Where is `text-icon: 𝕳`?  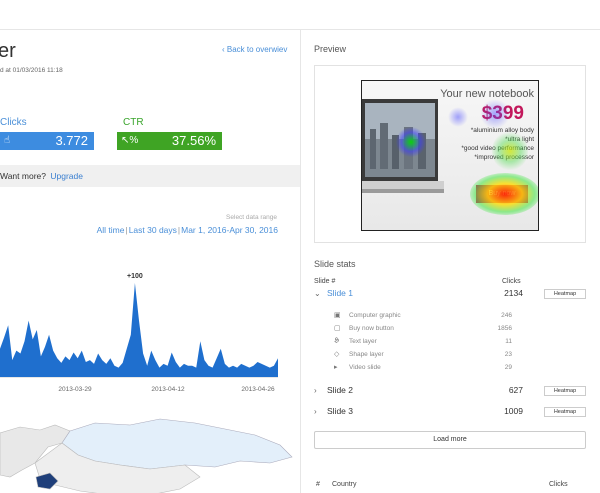 text-icon: 𝕳 is located at coordinates (336, 340).